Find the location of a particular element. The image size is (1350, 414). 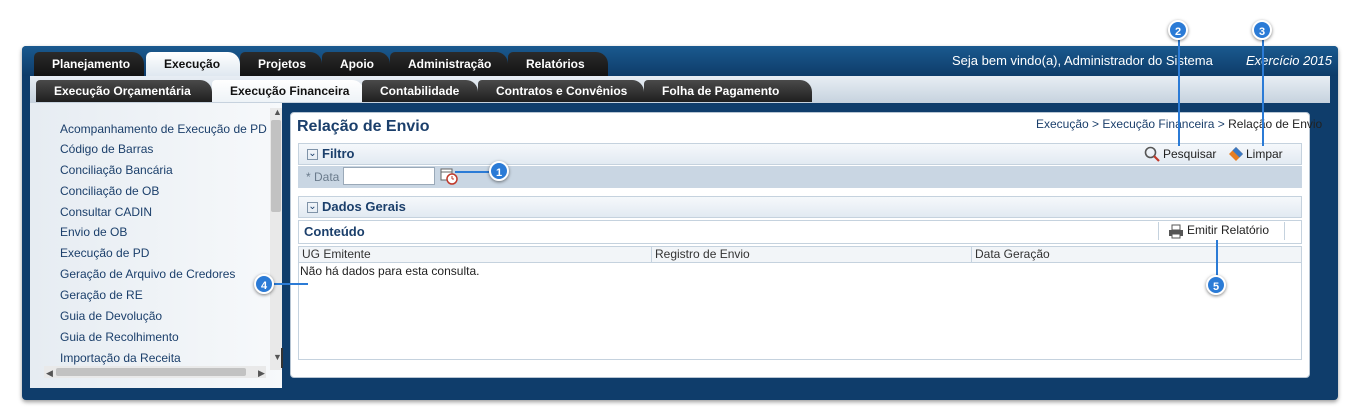

tab-label: Projetos is located at coordinates (282, 64).